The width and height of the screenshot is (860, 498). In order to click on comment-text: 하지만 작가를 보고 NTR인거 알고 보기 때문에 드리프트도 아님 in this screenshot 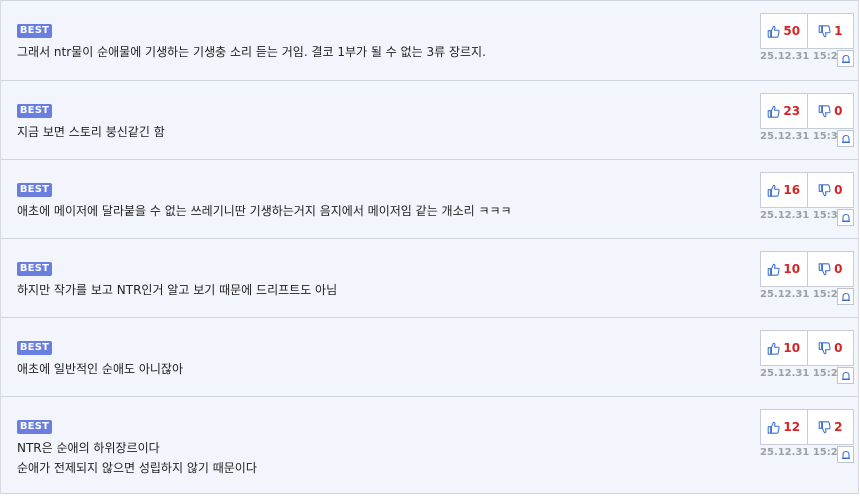, I will do `click(377, 290)`.